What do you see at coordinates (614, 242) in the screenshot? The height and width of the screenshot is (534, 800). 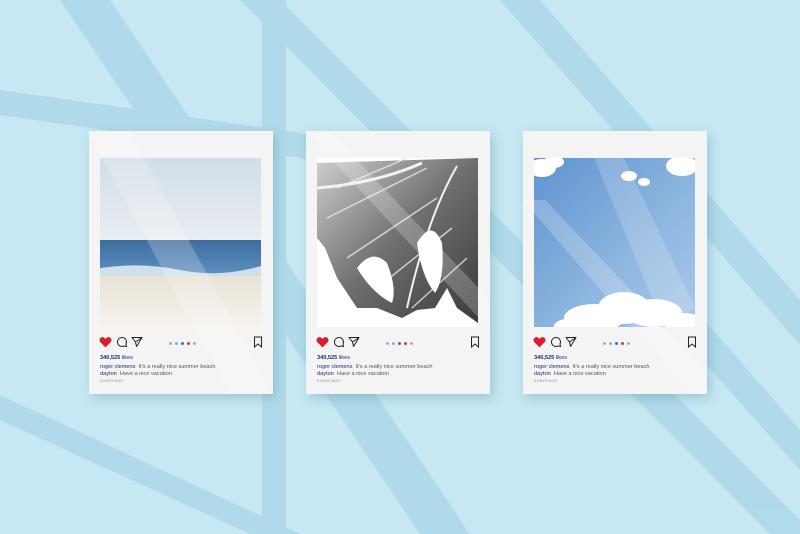 I see `sky-clouds-photo` at bounding box center [614, 242].